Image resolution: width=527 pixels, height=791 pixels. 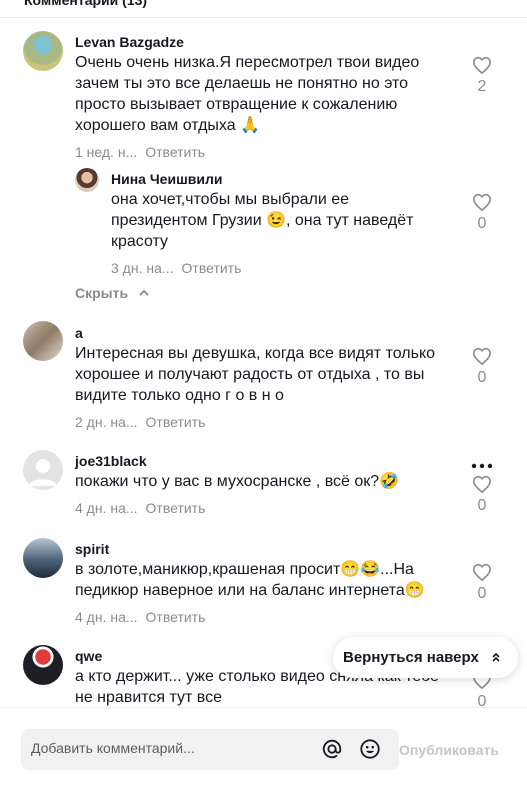 I want to click on reply-username: Нина Чеишвили, so click(x=166, y=179).